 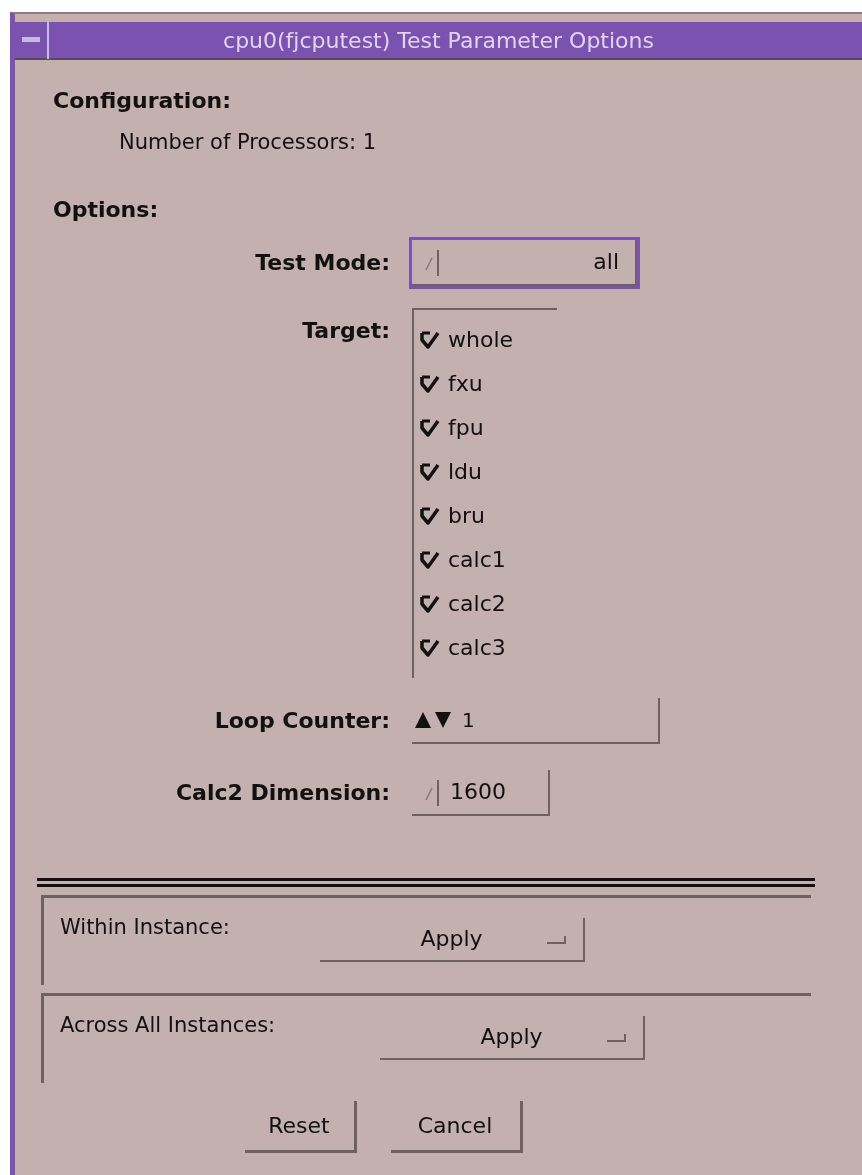 What do you see at coordinates (345, 330) in the screenshot?
I see `field-label: Target:` at bounding box center [345, 330].